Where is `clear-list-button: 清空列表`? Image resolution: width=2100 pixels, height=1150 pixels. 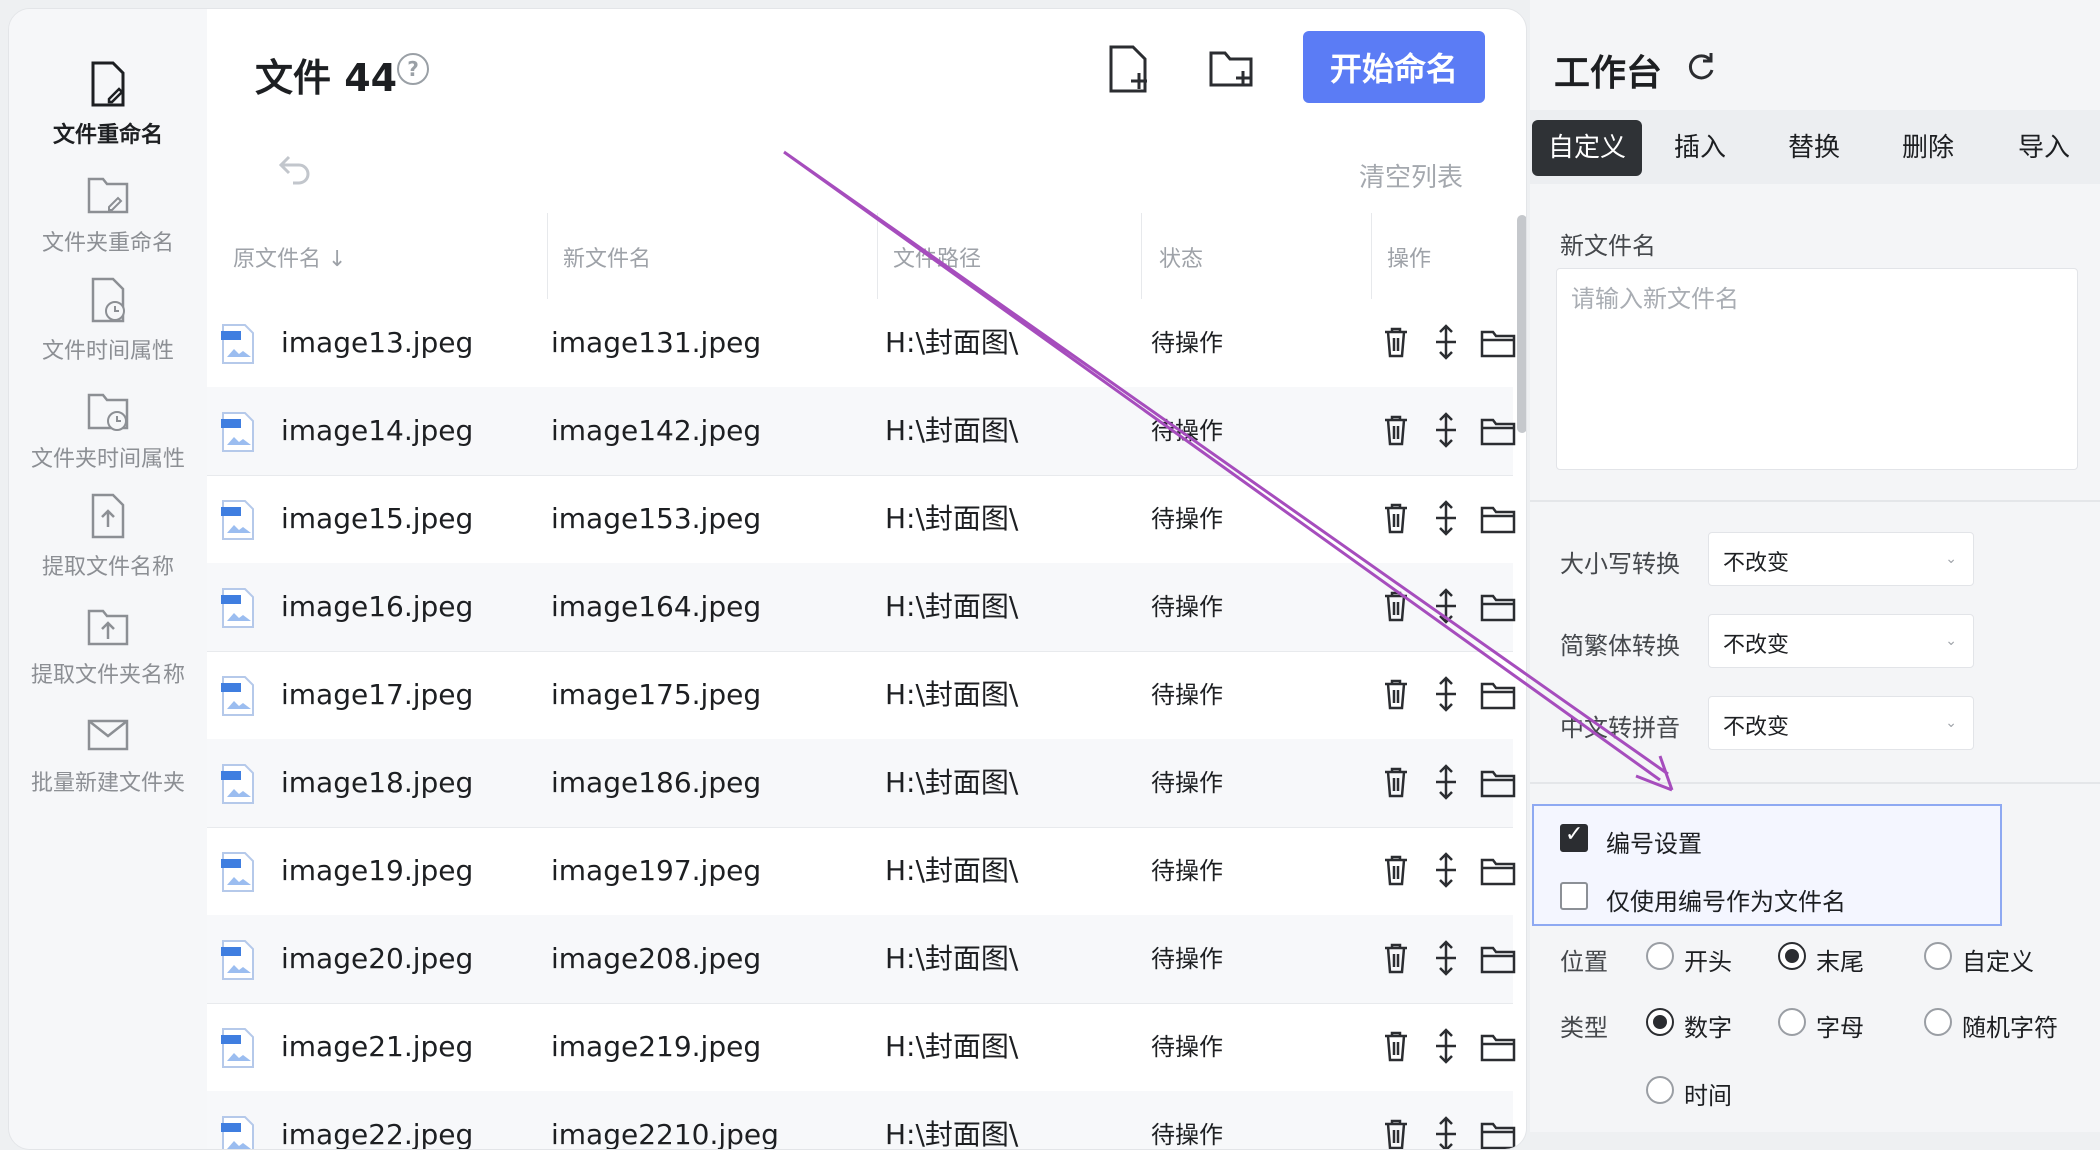 clear-list-button: 清空列表 is located at coordinates (1411, 175).